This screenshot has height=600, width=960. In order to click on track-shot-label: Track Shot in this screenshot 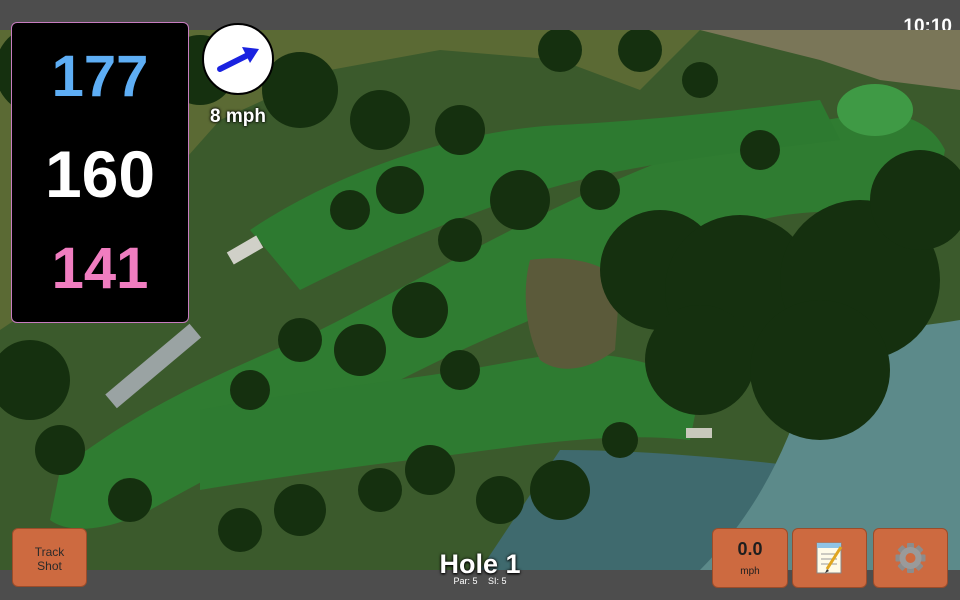, I will do `click(49, 559)`.